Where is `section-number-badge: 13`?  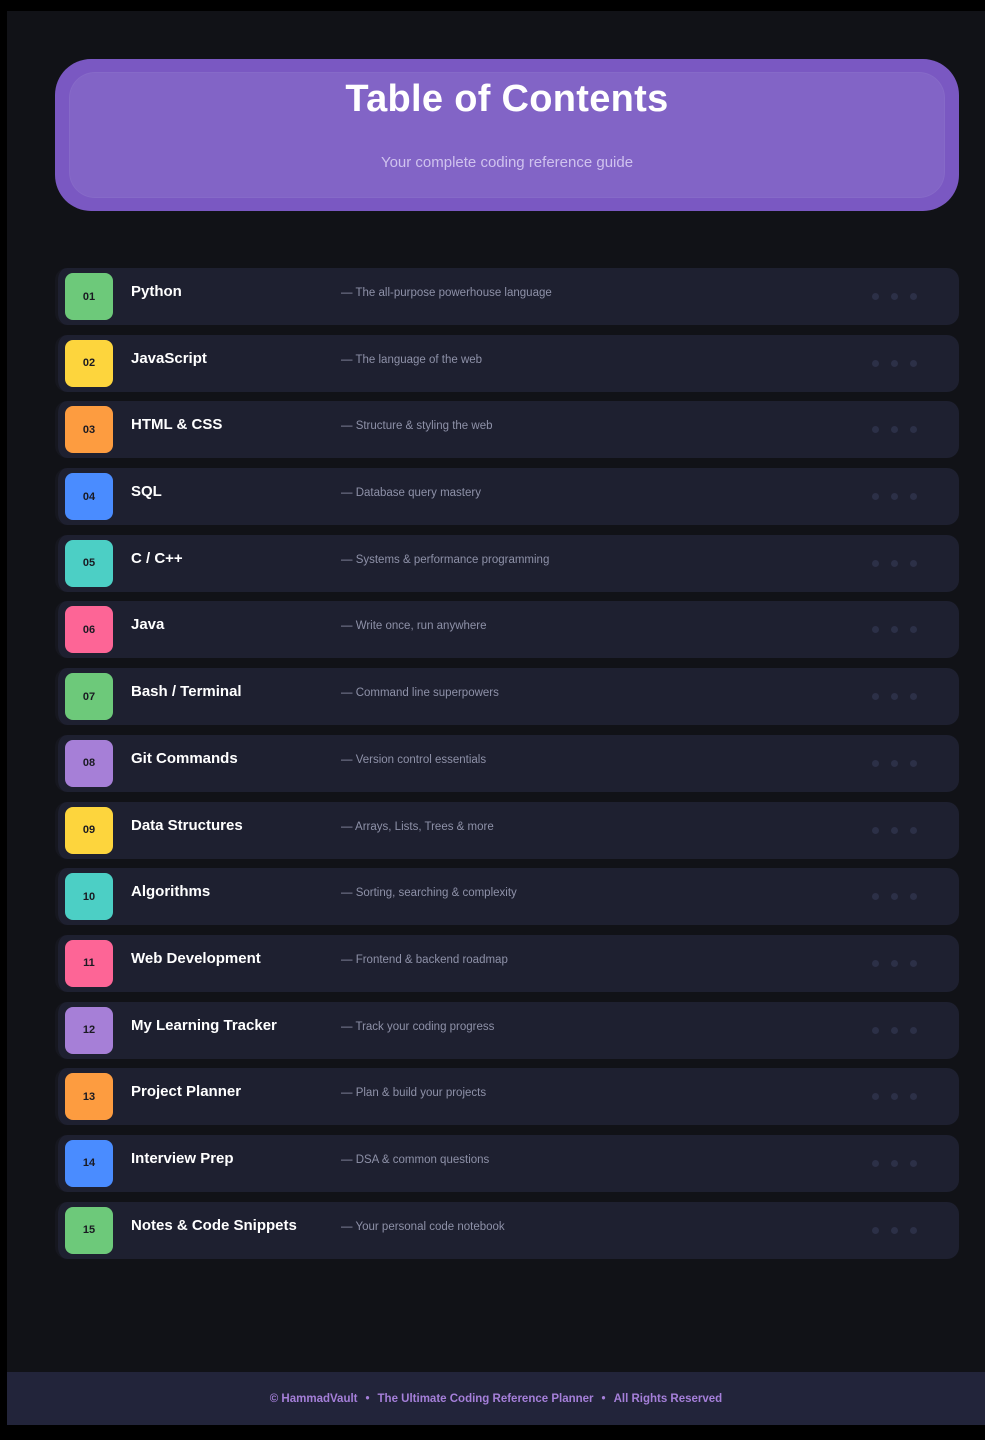 section-number-badge: 13 is located at coordinates (89, 1097).